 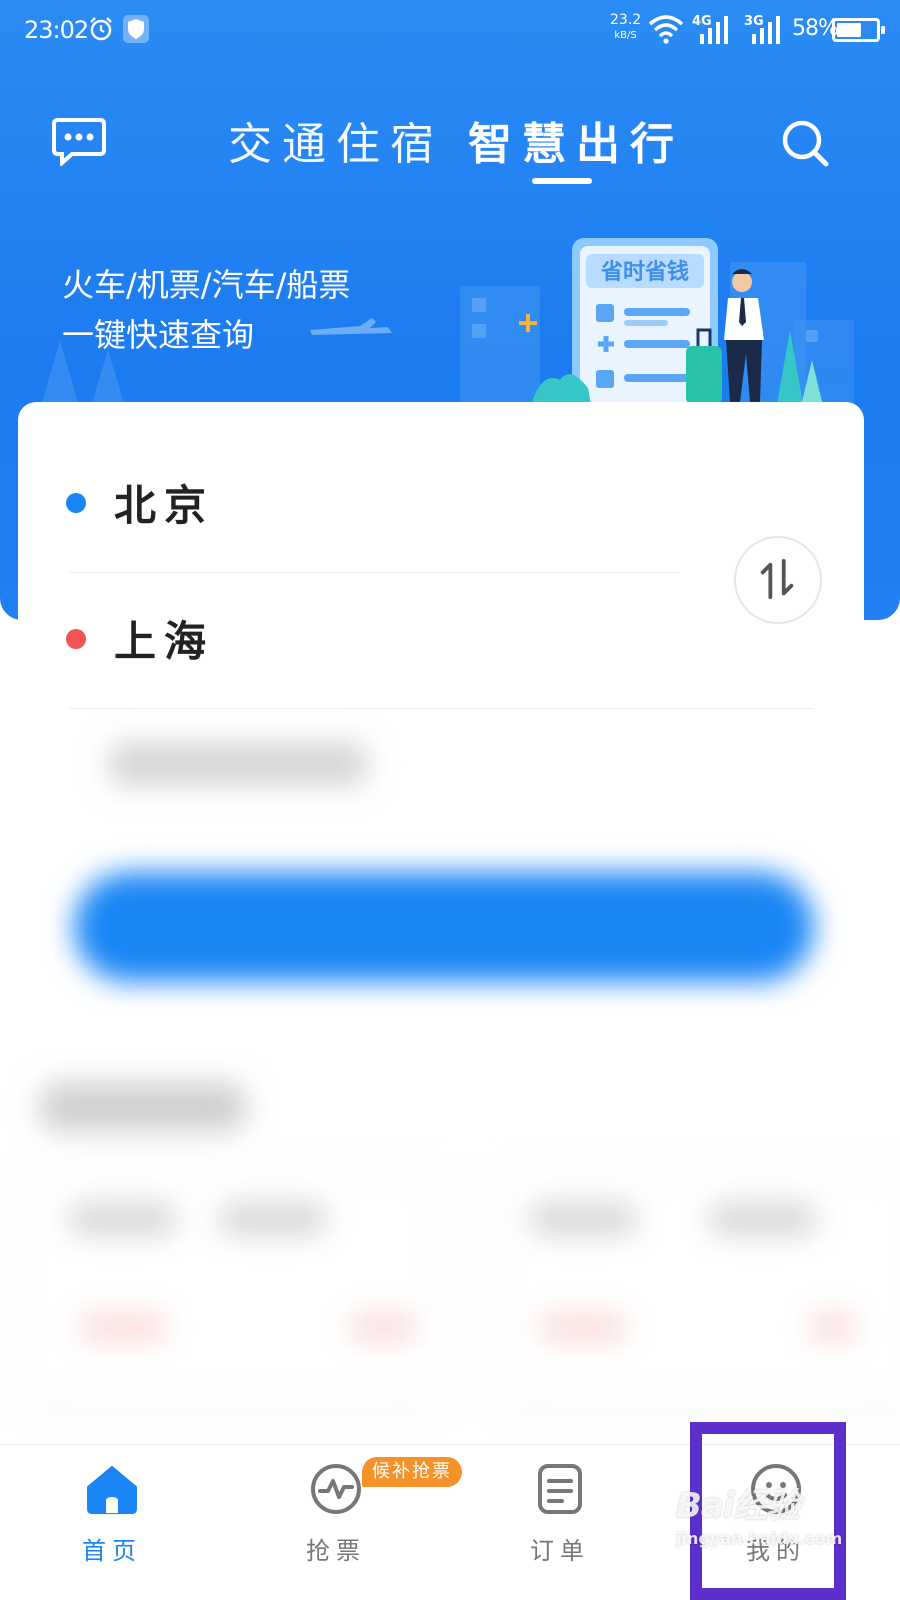 I want to click on waitlist-badge: 候补抢票, so click(x=412, y=1472).